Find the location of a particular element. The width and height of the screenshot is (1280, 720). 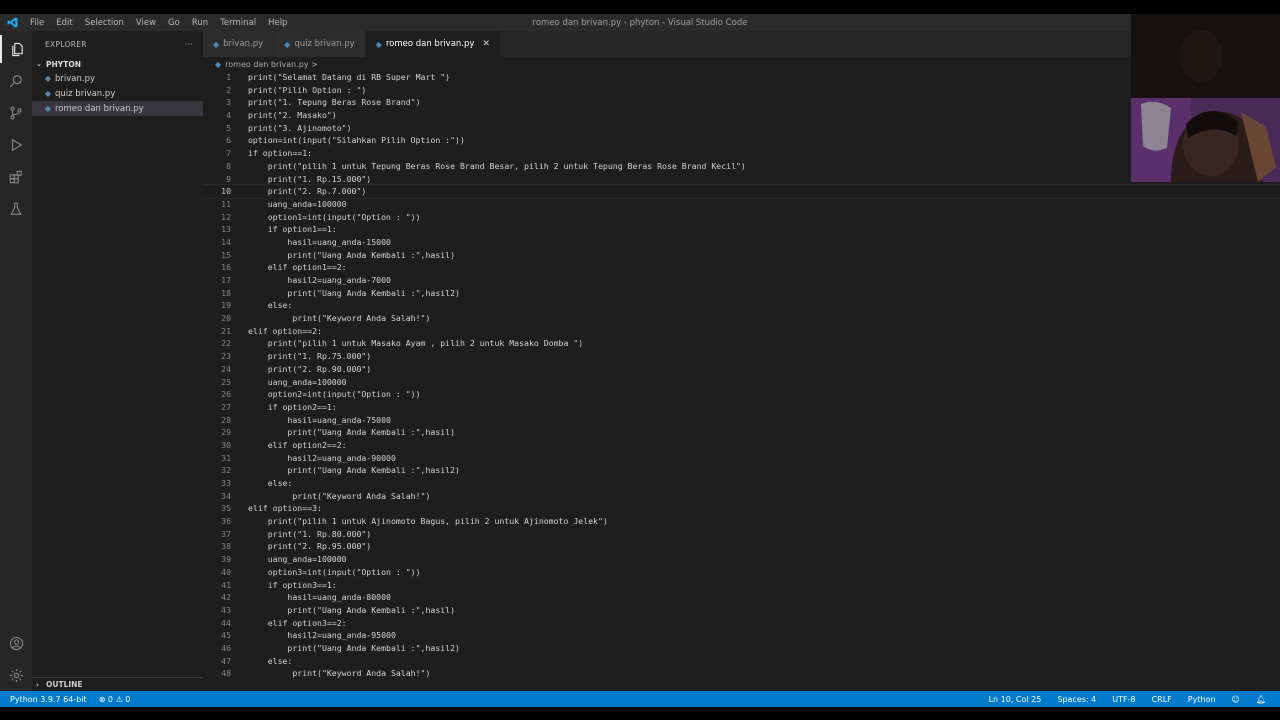

code-line: 7 if option==1: is located at coordinates (741, 153).